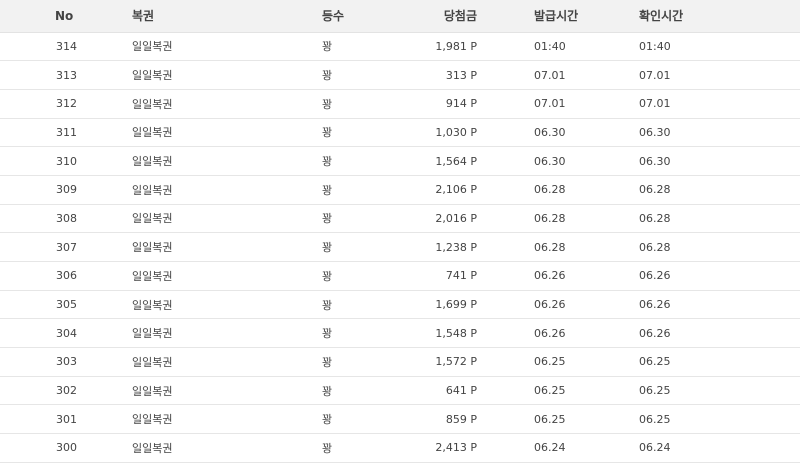 Image resolution: width=800 pixels, height=463 pixels. I want to click on cell-no: 307, so click(65, 247).